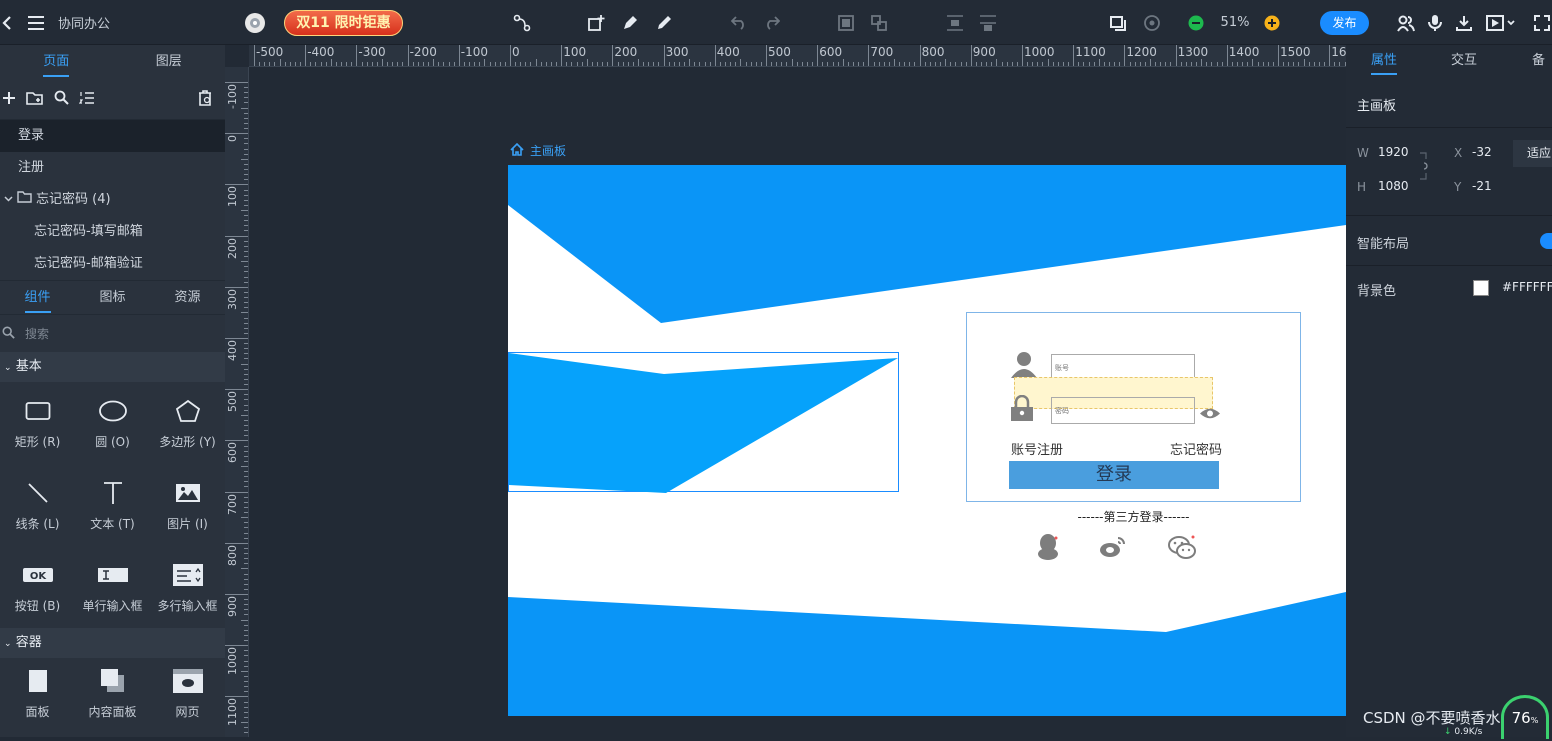  I want to click on trash-icon, so click(205, 99).